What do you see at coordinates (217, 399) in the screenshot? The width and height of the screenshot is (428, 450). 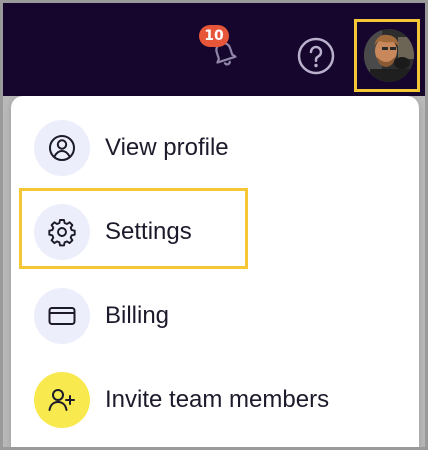 I see `menu-item-label: Invite team members` at bounding box center [217, 399].